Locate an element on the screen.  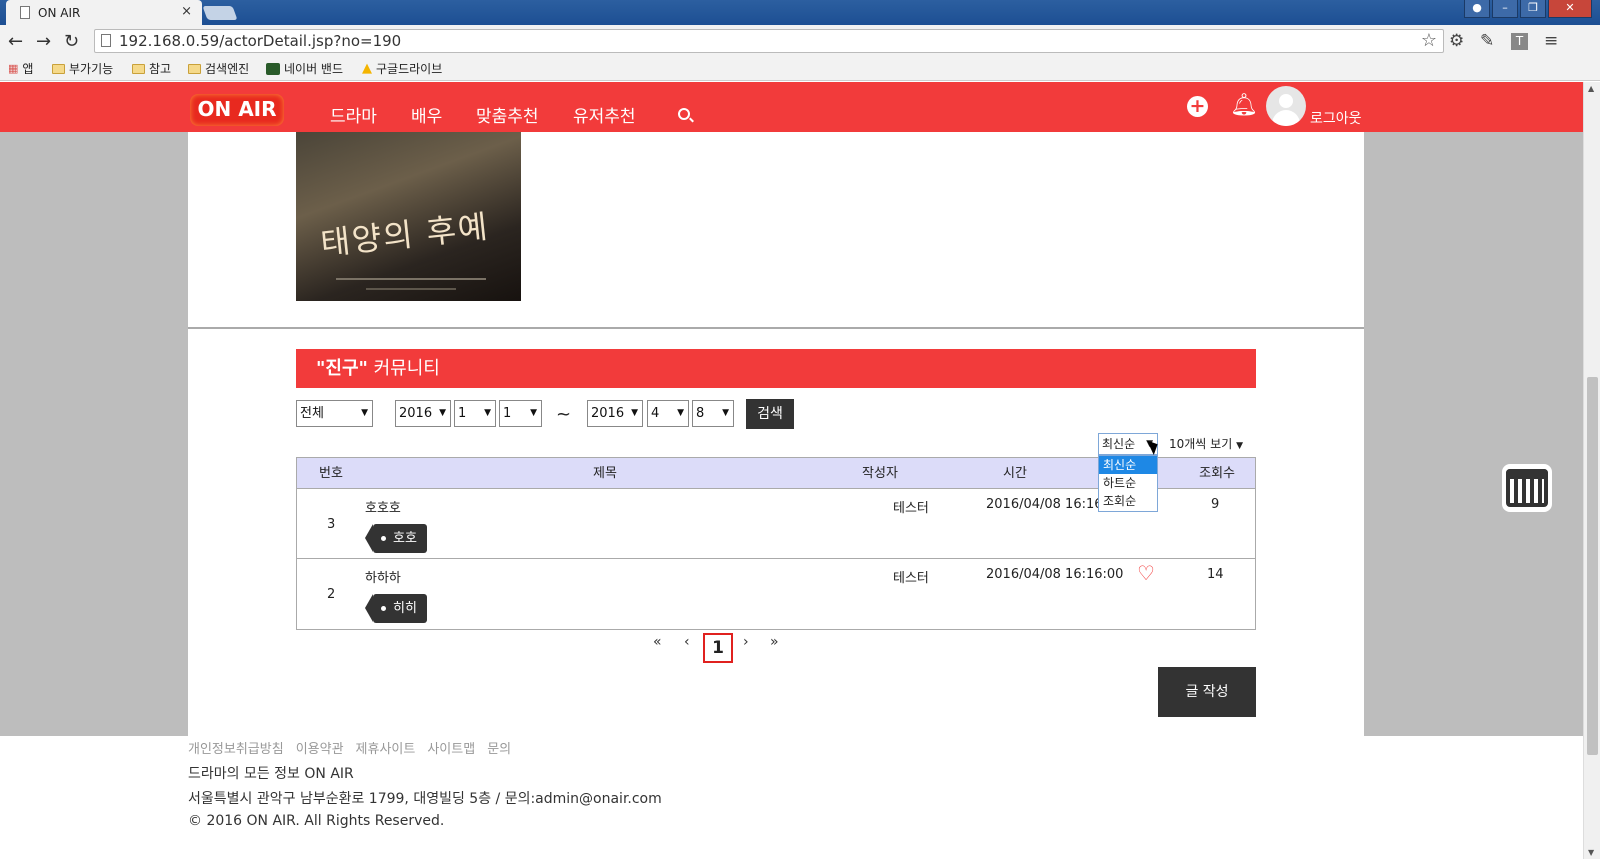
row-author: 테스터 is located at coordinates (911, 508).